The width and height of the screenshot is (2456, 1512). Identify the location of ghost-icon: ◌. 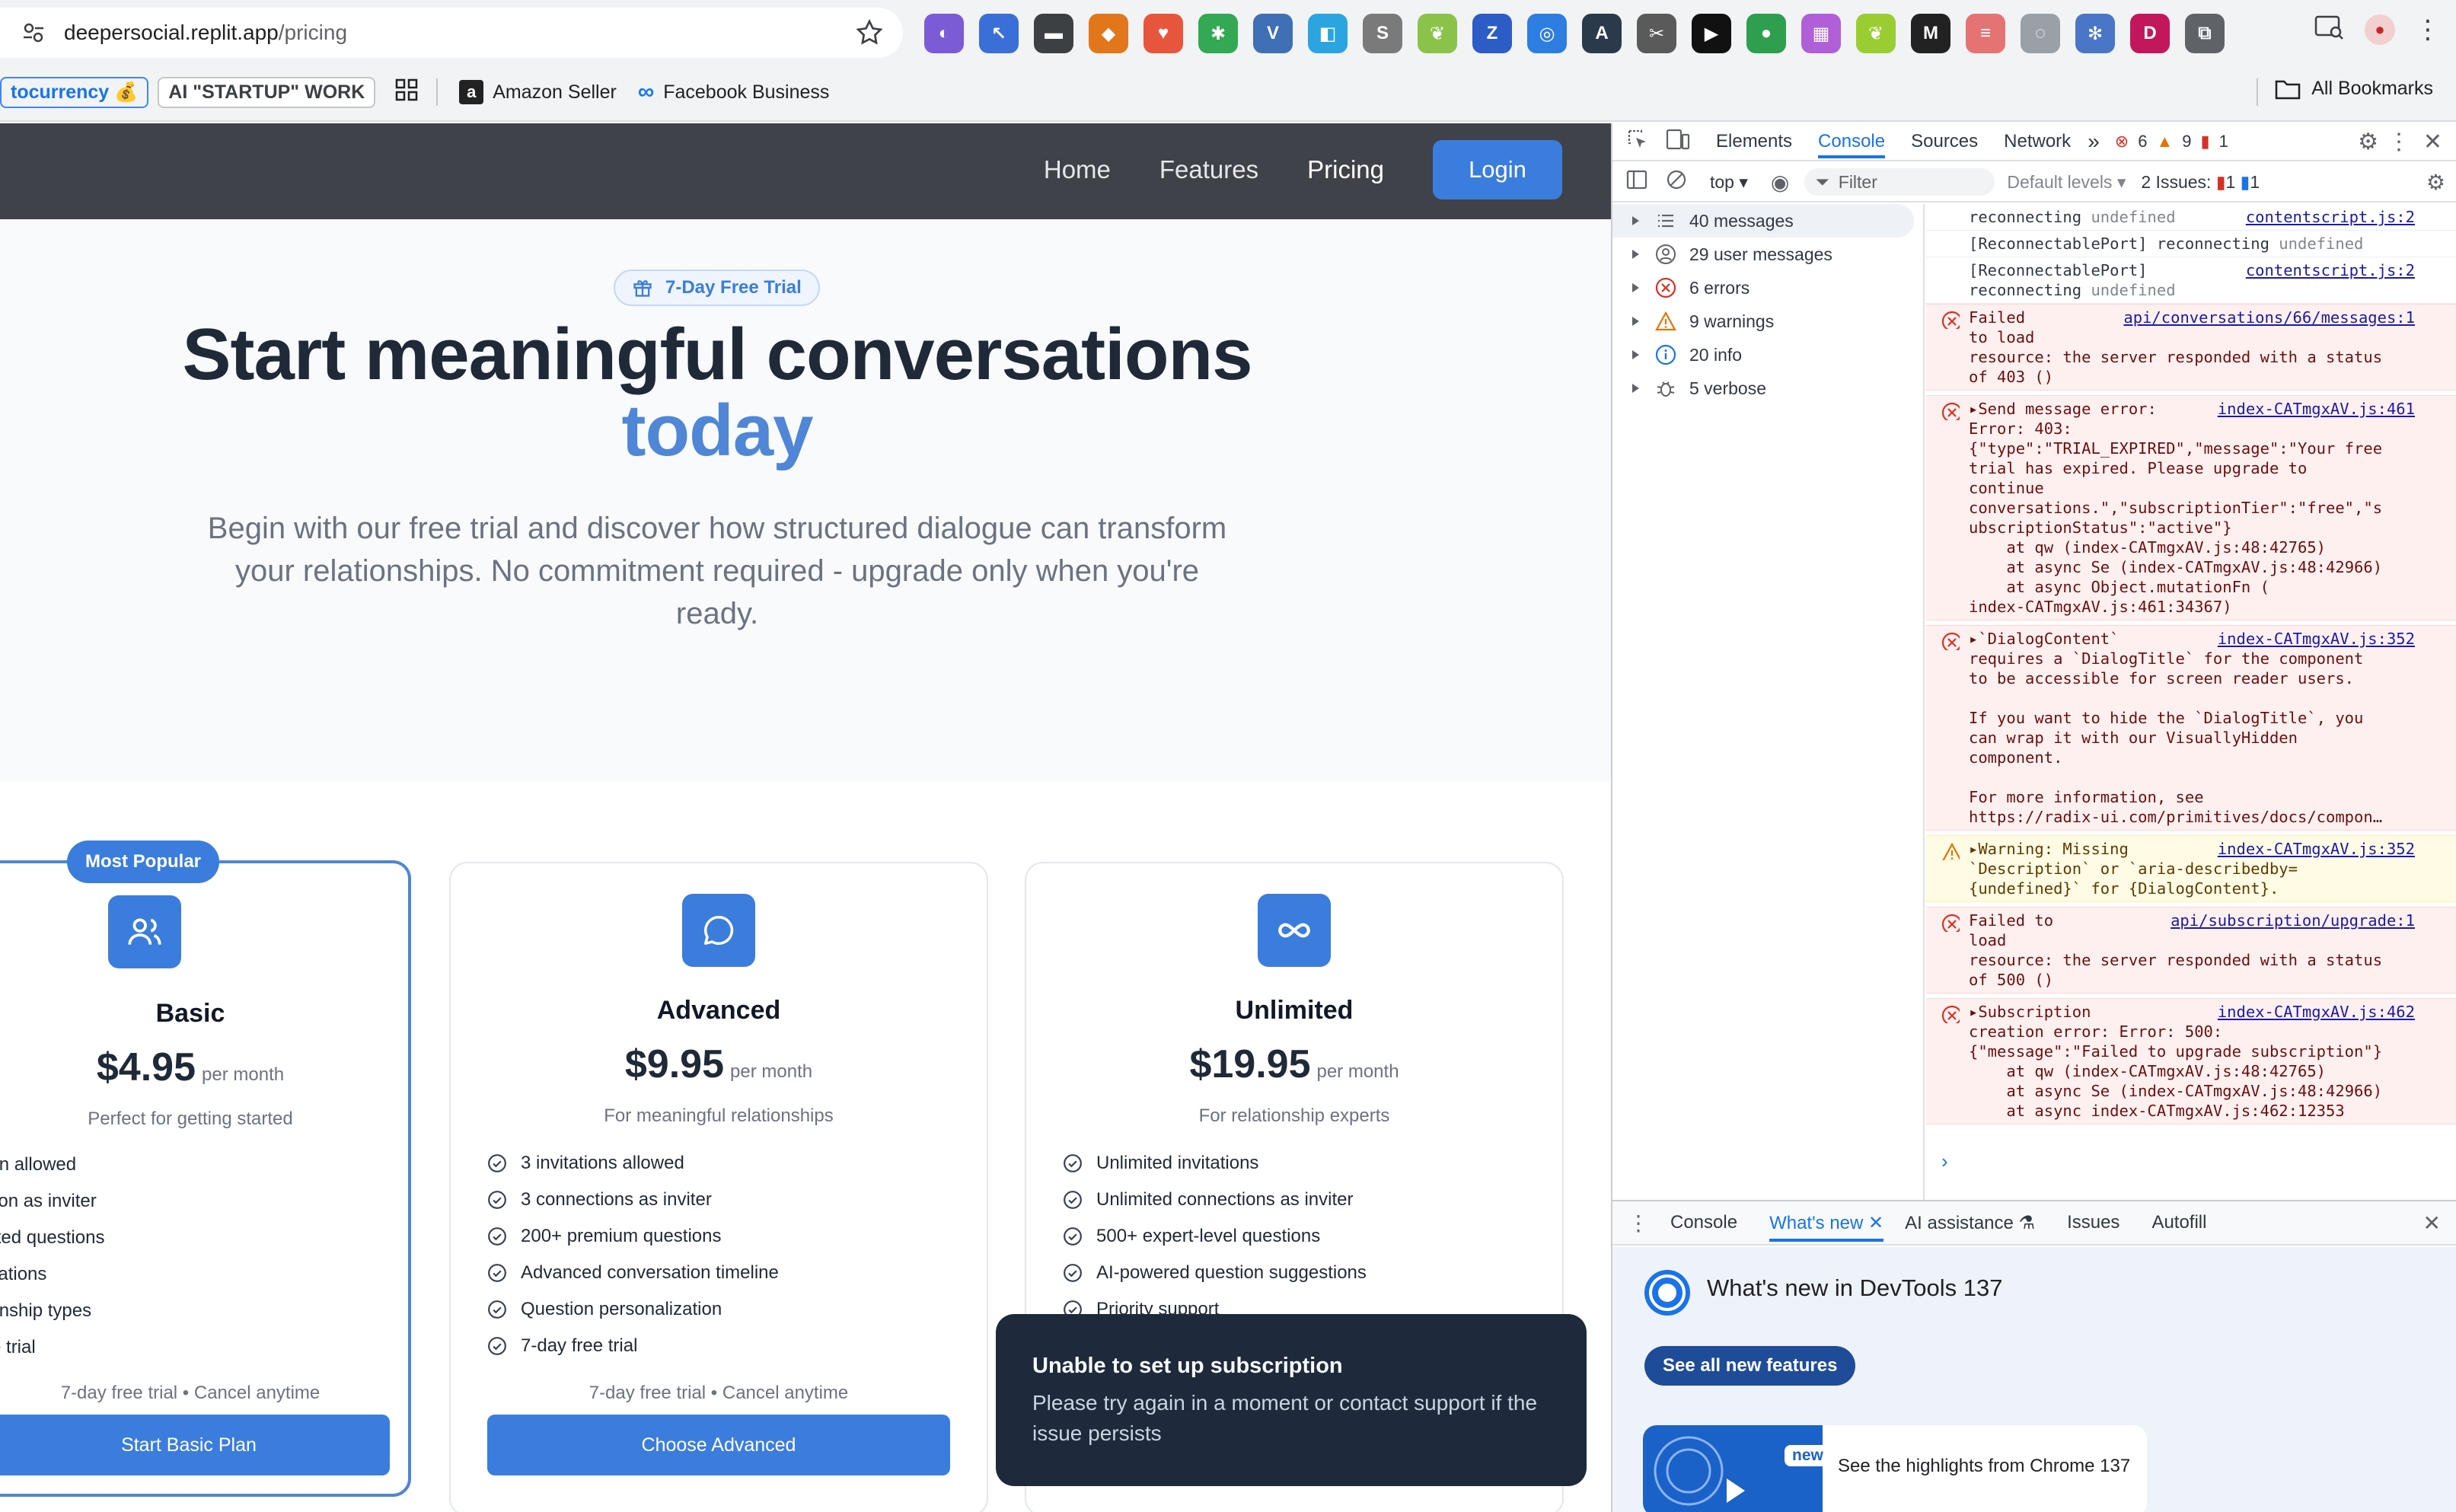
(2041, 33).